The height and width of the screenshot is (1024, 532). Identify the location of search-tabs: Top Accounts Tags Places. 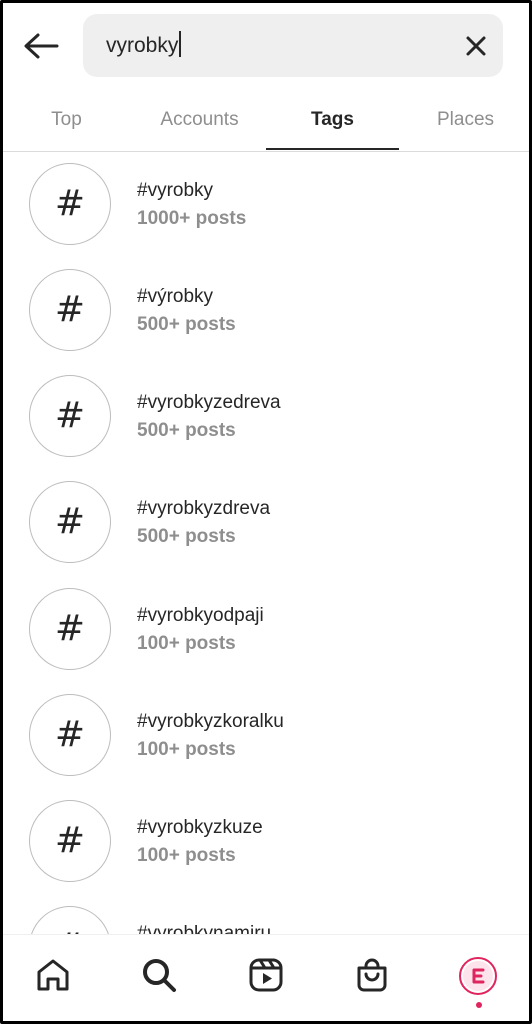
(266, 122).